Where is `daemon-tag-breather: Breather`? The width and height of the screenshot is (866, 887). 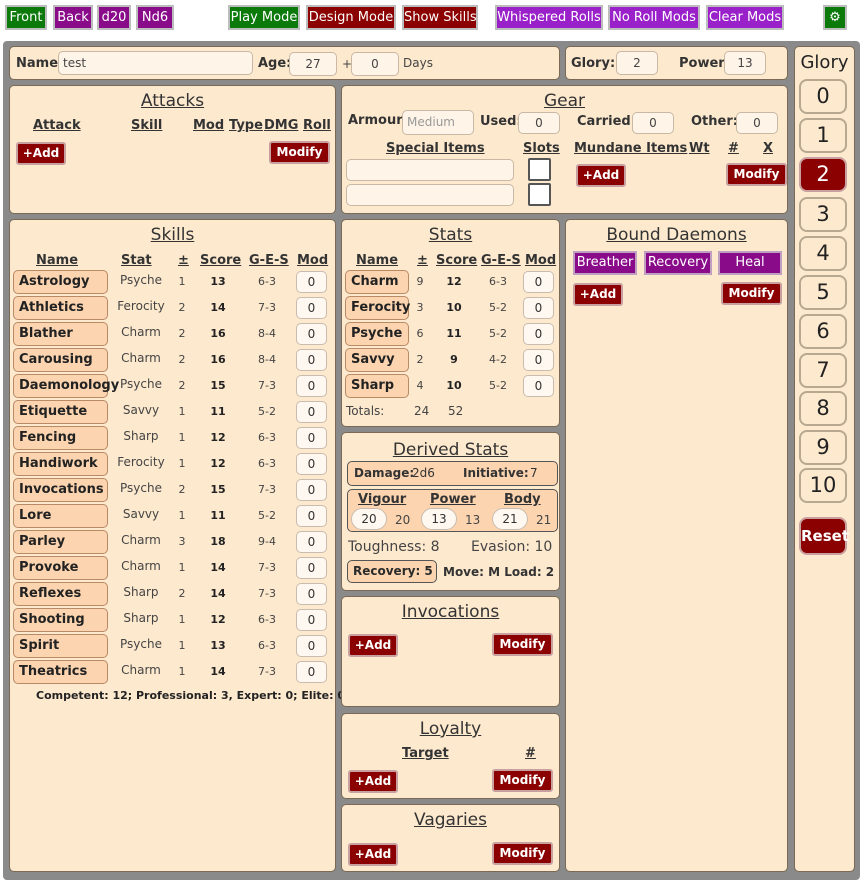
daemon-tag-breather: Breather is located at coordinates (605, 263).